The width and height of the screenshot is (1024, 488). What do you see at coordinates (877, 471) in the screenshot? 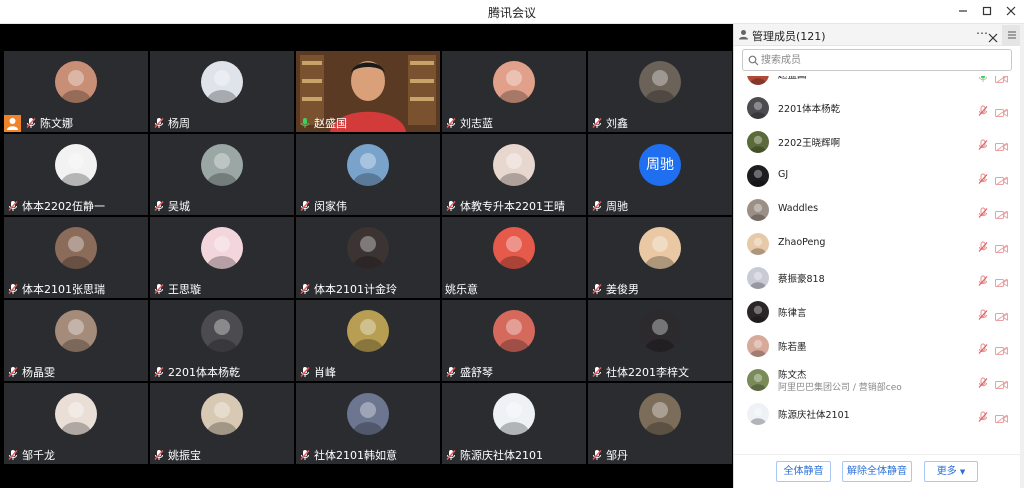
I see `unmute-all-button: 解除全体静音` at bounding box center [877, 471].